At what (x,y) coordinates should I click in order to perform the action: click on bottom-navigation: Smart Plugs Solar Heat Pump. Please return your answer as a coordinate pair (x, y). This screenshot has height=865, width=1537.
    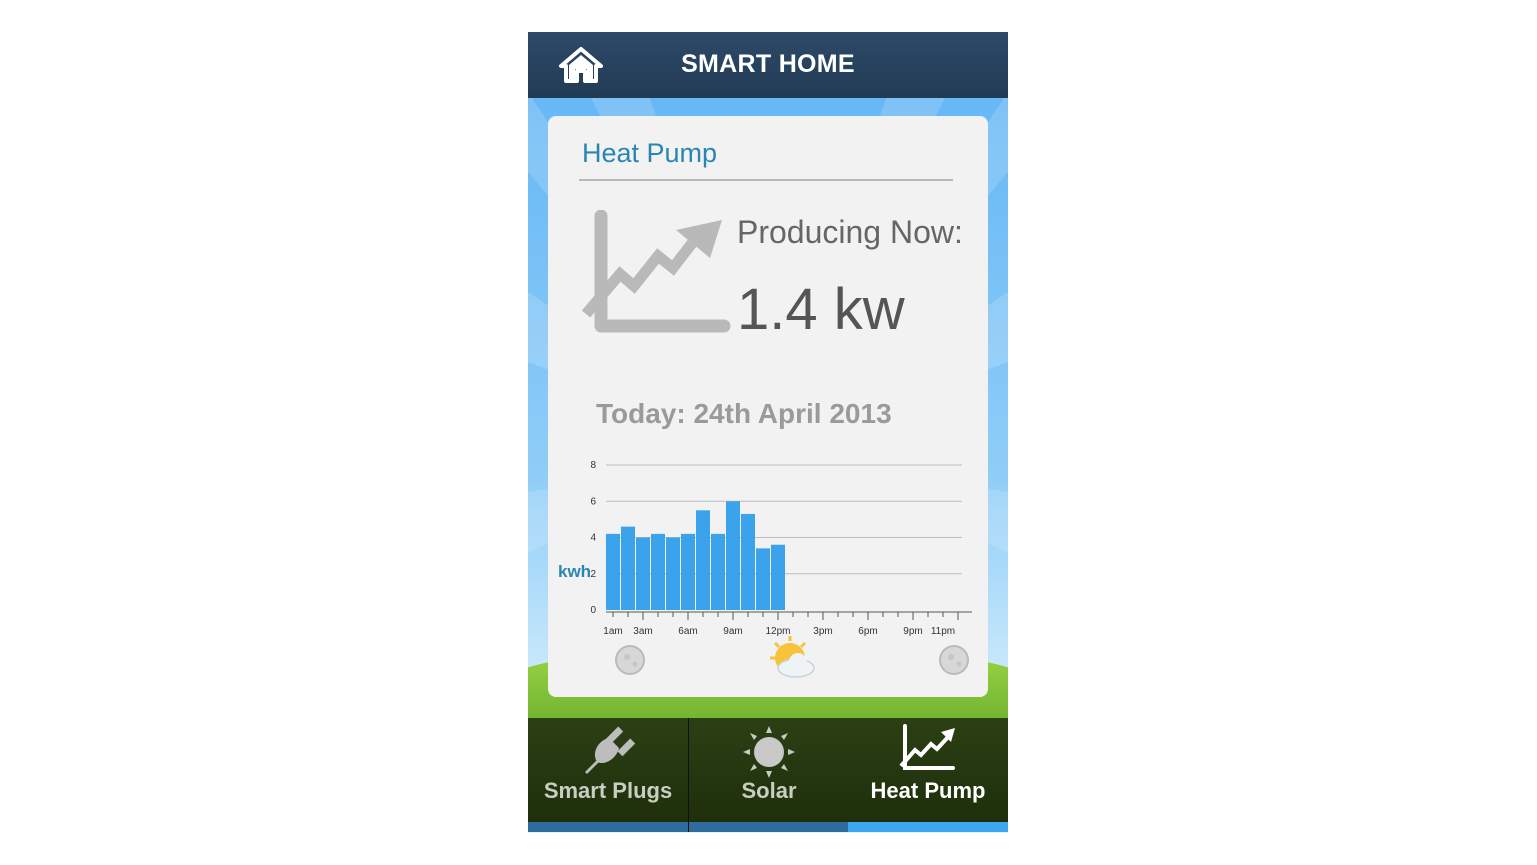
    Looking at the image, I should click on (768, 775).